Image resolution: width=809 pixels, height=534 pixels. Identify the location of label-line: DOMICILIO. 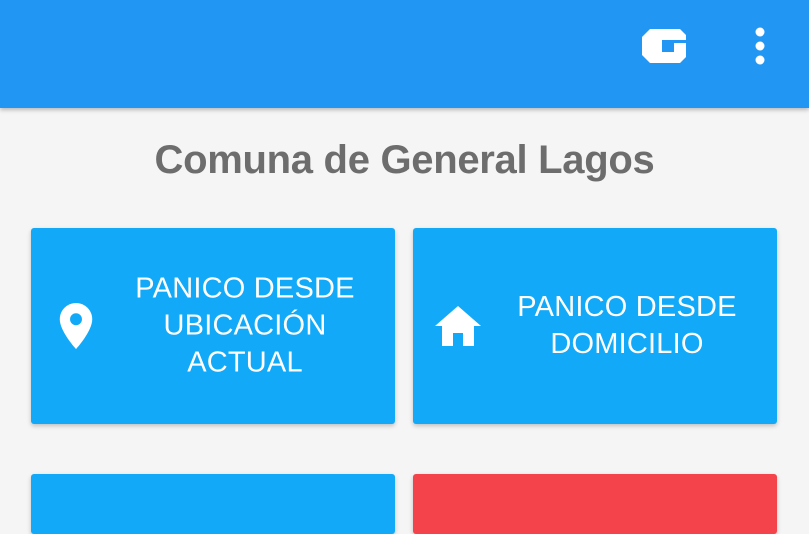
(627, 344).